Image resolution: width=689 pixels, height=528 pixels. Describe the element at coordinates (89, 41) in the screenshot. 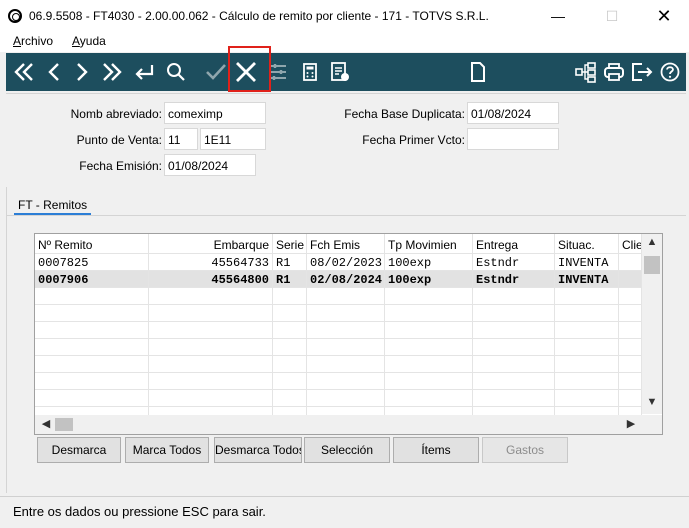

I see `menu-ayuda: Ayuda` at that location.